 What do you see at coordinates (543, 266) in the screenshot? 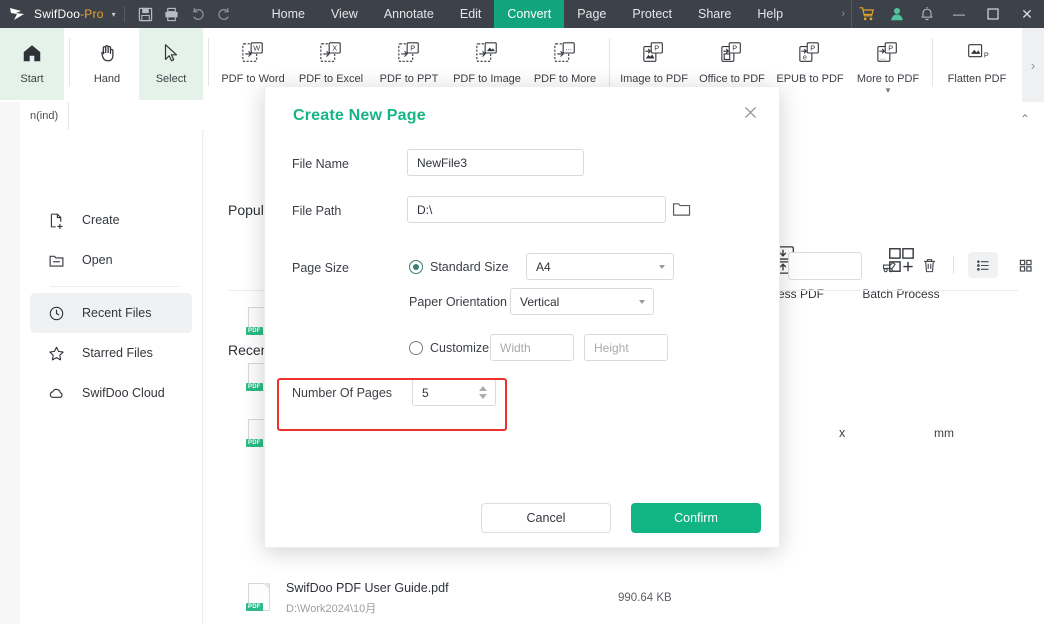
I see `standard-size-value: A4` at bounding box center [543, 266].